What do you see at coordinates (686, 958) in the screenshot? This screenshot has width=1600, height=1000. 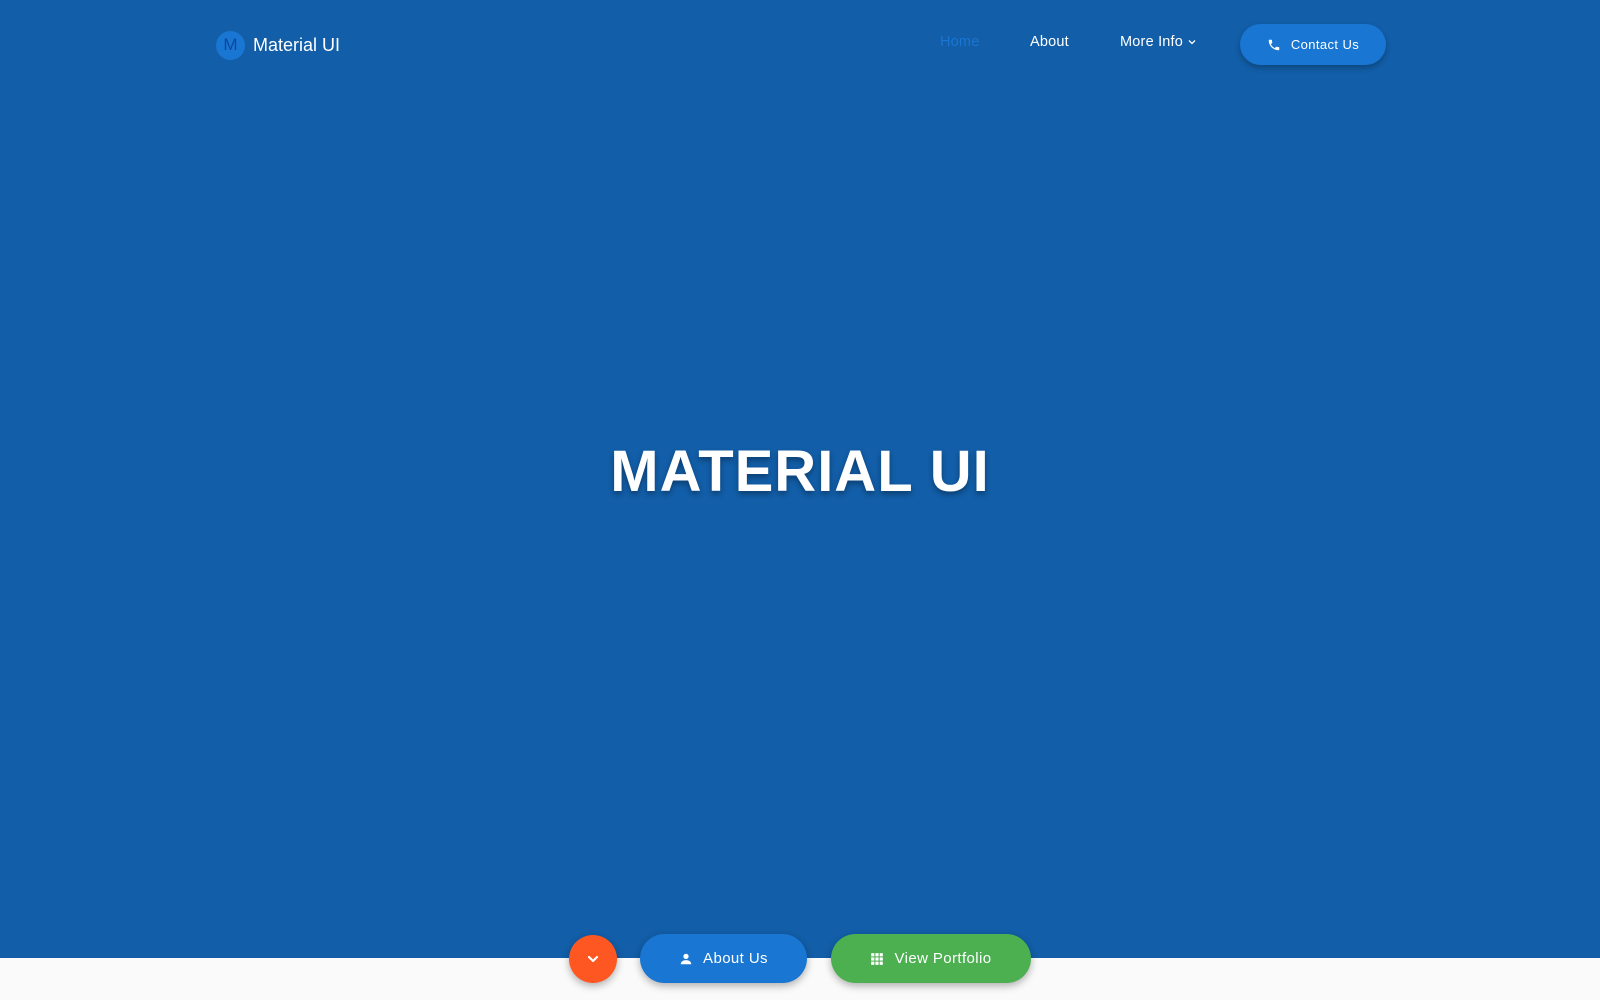 I see `person-icon` at bounding box center [686, 958].